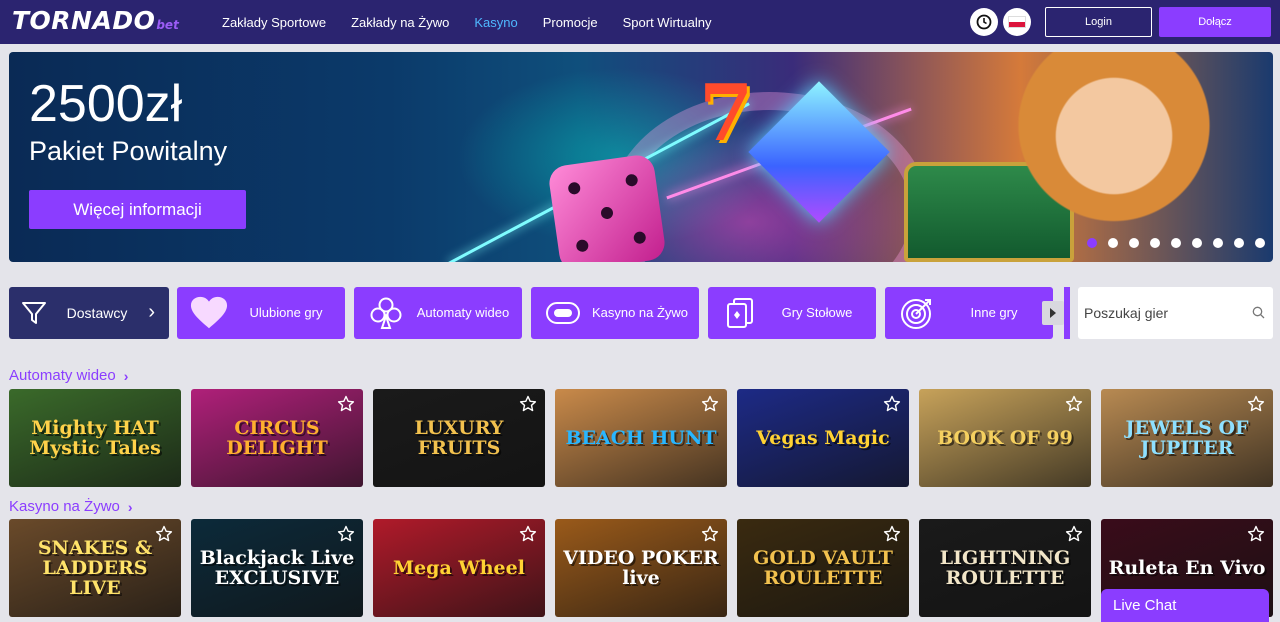  I want to click on dice-illustration, so click(607, 207).